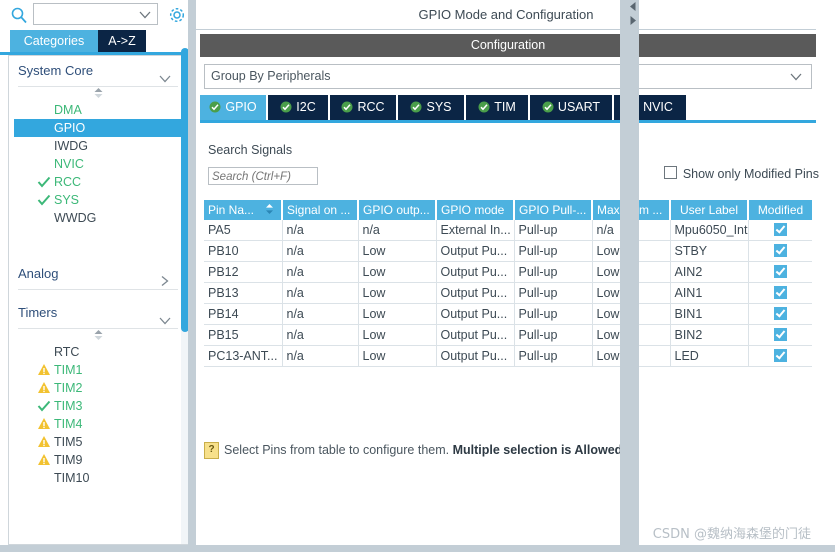 Image resolution: width=835 pixels, height=552 pixels. What do you see at coordinates (98, 218) in the screenshot?
I see `sidebar-item-wwdg: WWDG` at bounding box center [98, 218].